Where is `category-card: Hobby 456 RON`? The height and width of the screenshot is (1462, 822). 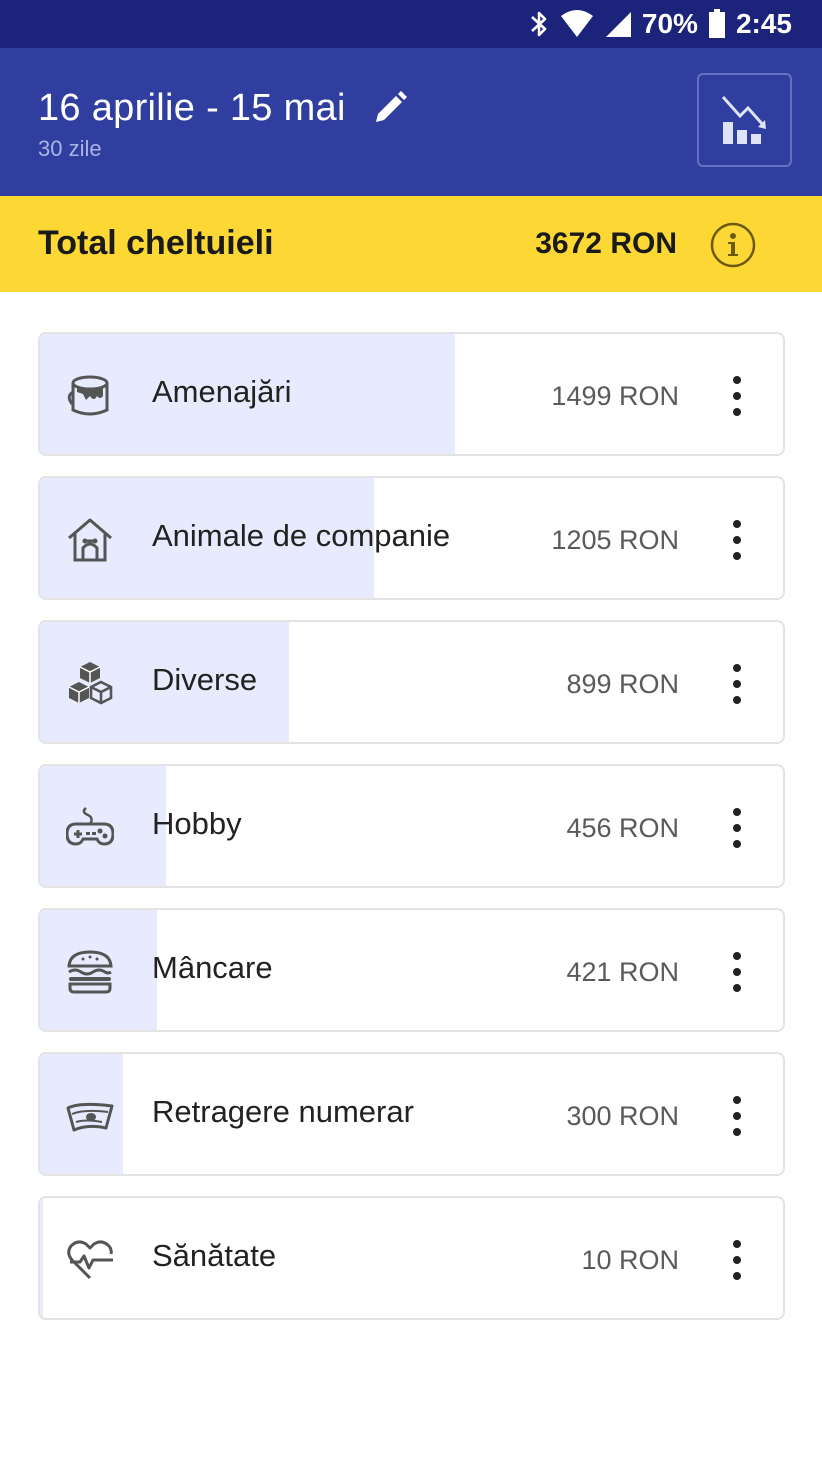 category-card: Hobby 456 RON is located at coordinates (411, 826).